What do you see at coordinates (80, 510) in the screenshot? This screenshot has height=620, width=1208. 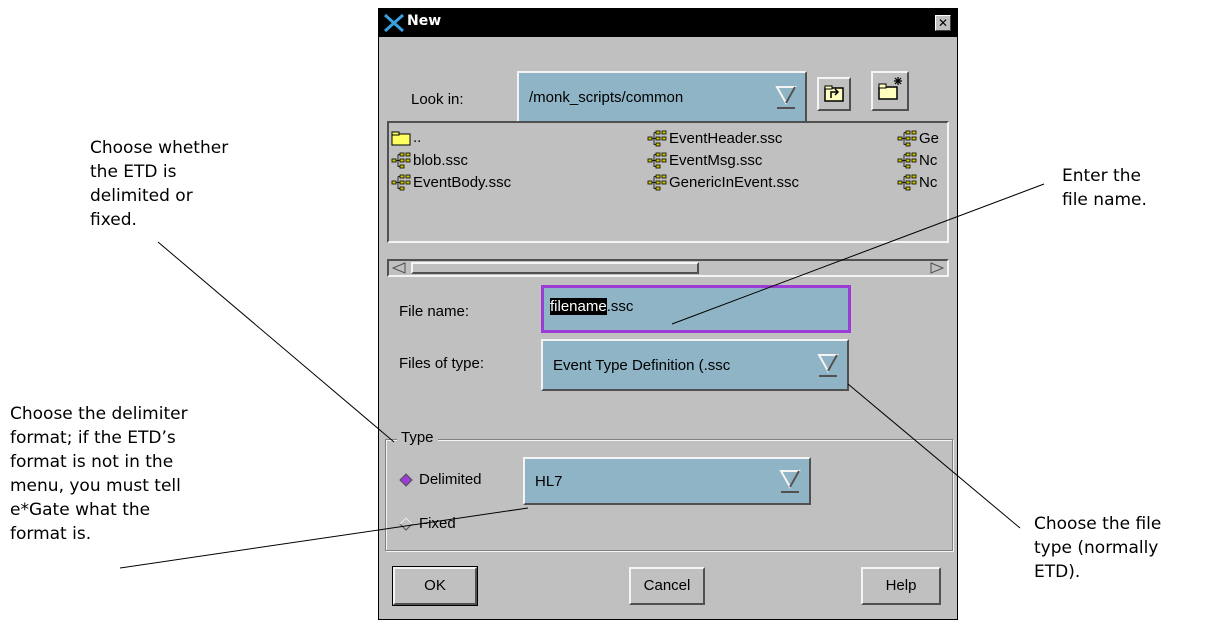 I see `callout-line: e*Gate what the` at bounding box center [80, 510].